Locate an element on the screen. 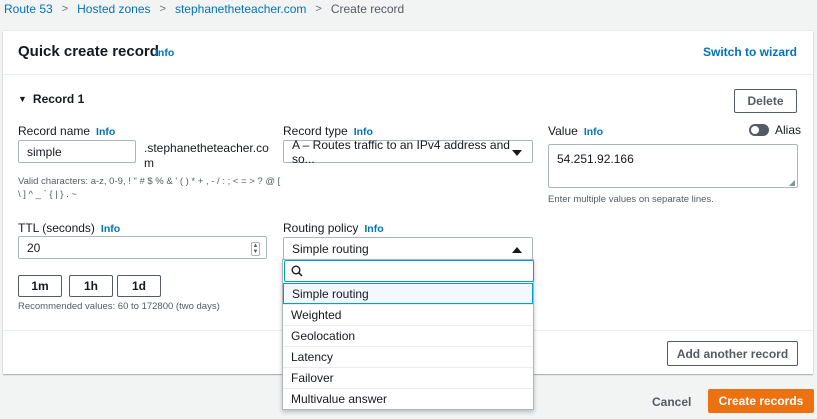 The image size is (817, 419). cancel-button: Cancel is located at coordinates (671, 402).